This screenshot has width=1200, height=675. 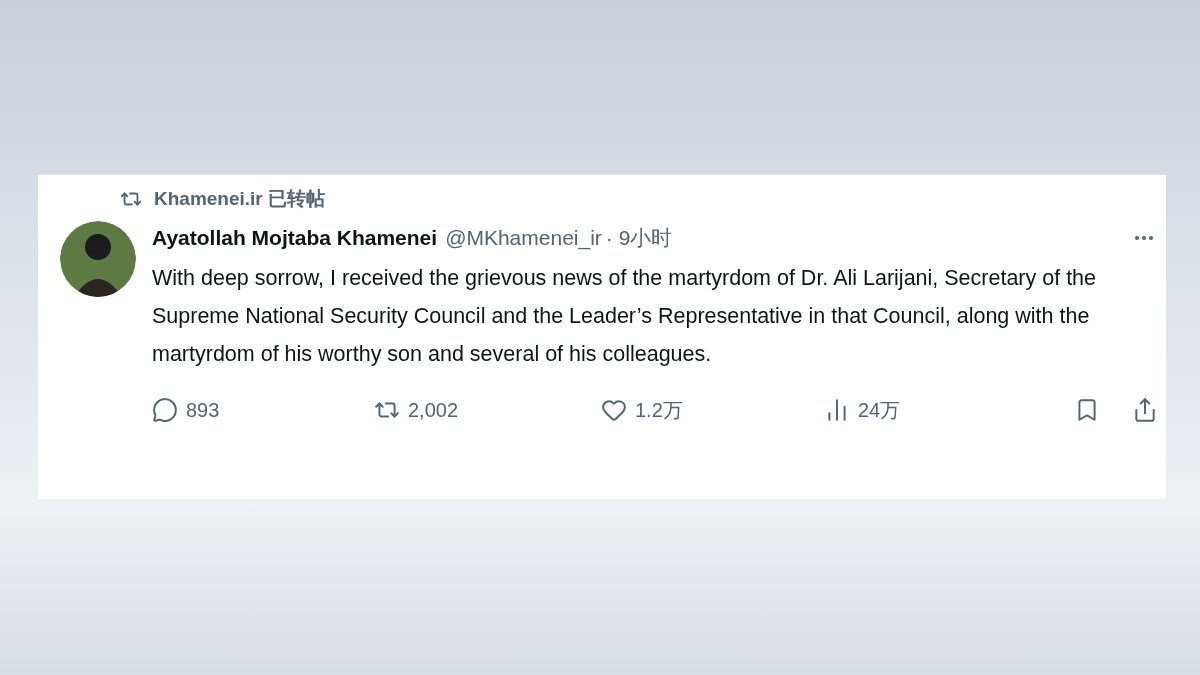 I want to click on tweet-text: With deep sorrow, I received the grievous news of the martyrdom of Dr. Ali Larijani, Secretary of the Supreme National Security Council and the Leader’s Representative in that Council, along with the martyrdom of his worthy son and several of his colleagues., so click(x=625, y=316).